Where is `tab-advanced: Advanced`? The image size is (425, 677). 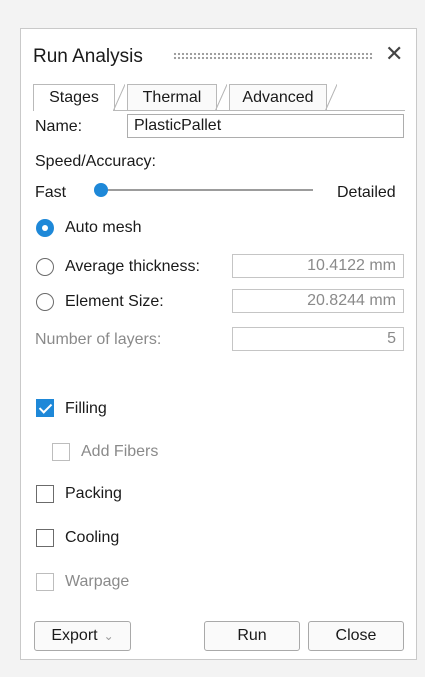
tab-advanced: Advanced is located at coordinates (283, 97).